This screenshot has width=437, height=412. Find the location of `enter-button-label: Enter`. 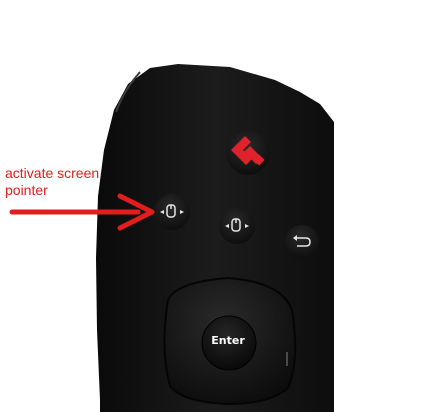

enter-button-label: Enter is located at coordinates (228, 340).